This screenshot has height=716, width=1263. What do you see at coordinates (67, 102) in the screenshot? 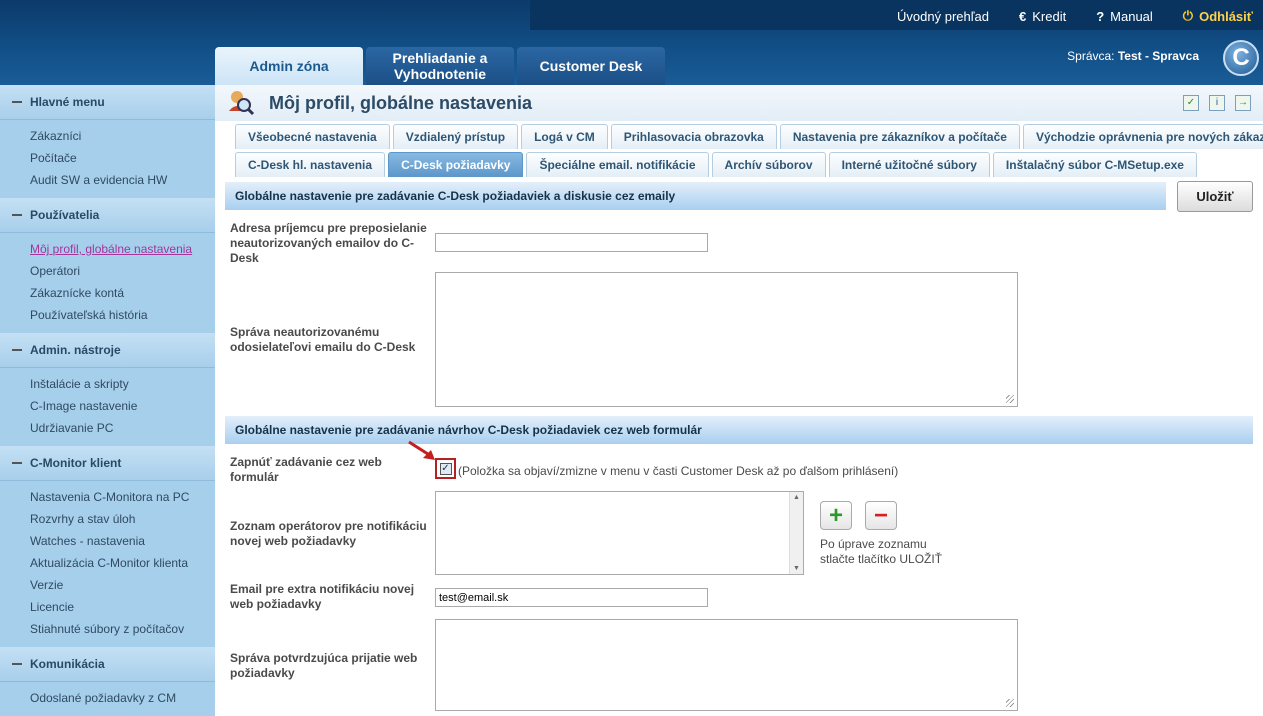
I see `sidebar-section-title: Hlavné menu` at bounding box center [67, 102].